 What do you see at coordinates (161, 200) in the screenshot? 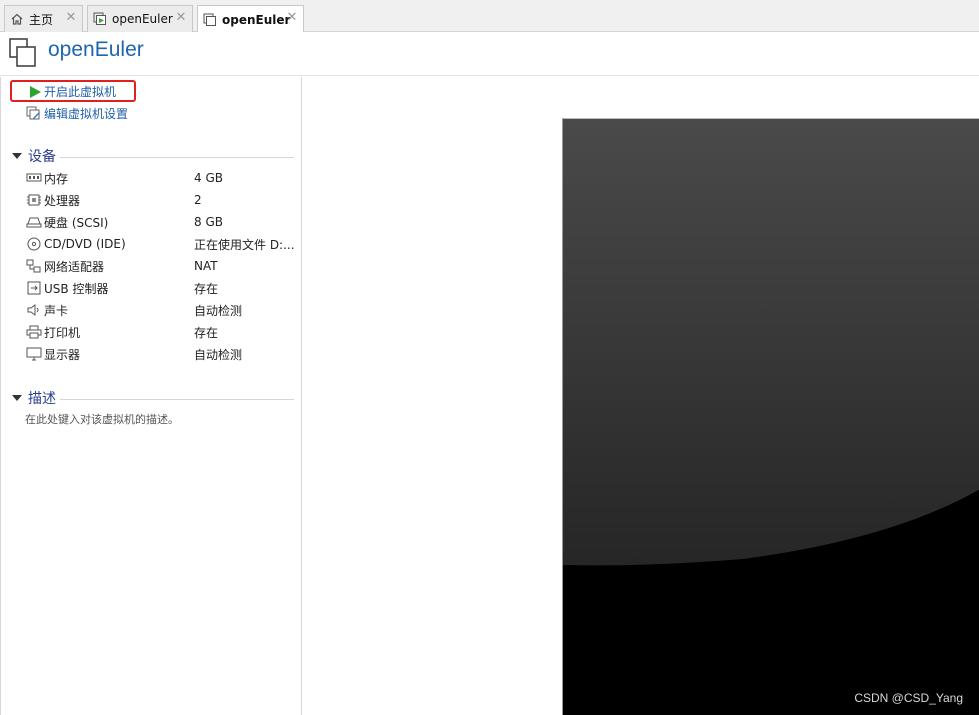
I see `device-row-cpu: 处理器 2` at bounding box center [161, 200].